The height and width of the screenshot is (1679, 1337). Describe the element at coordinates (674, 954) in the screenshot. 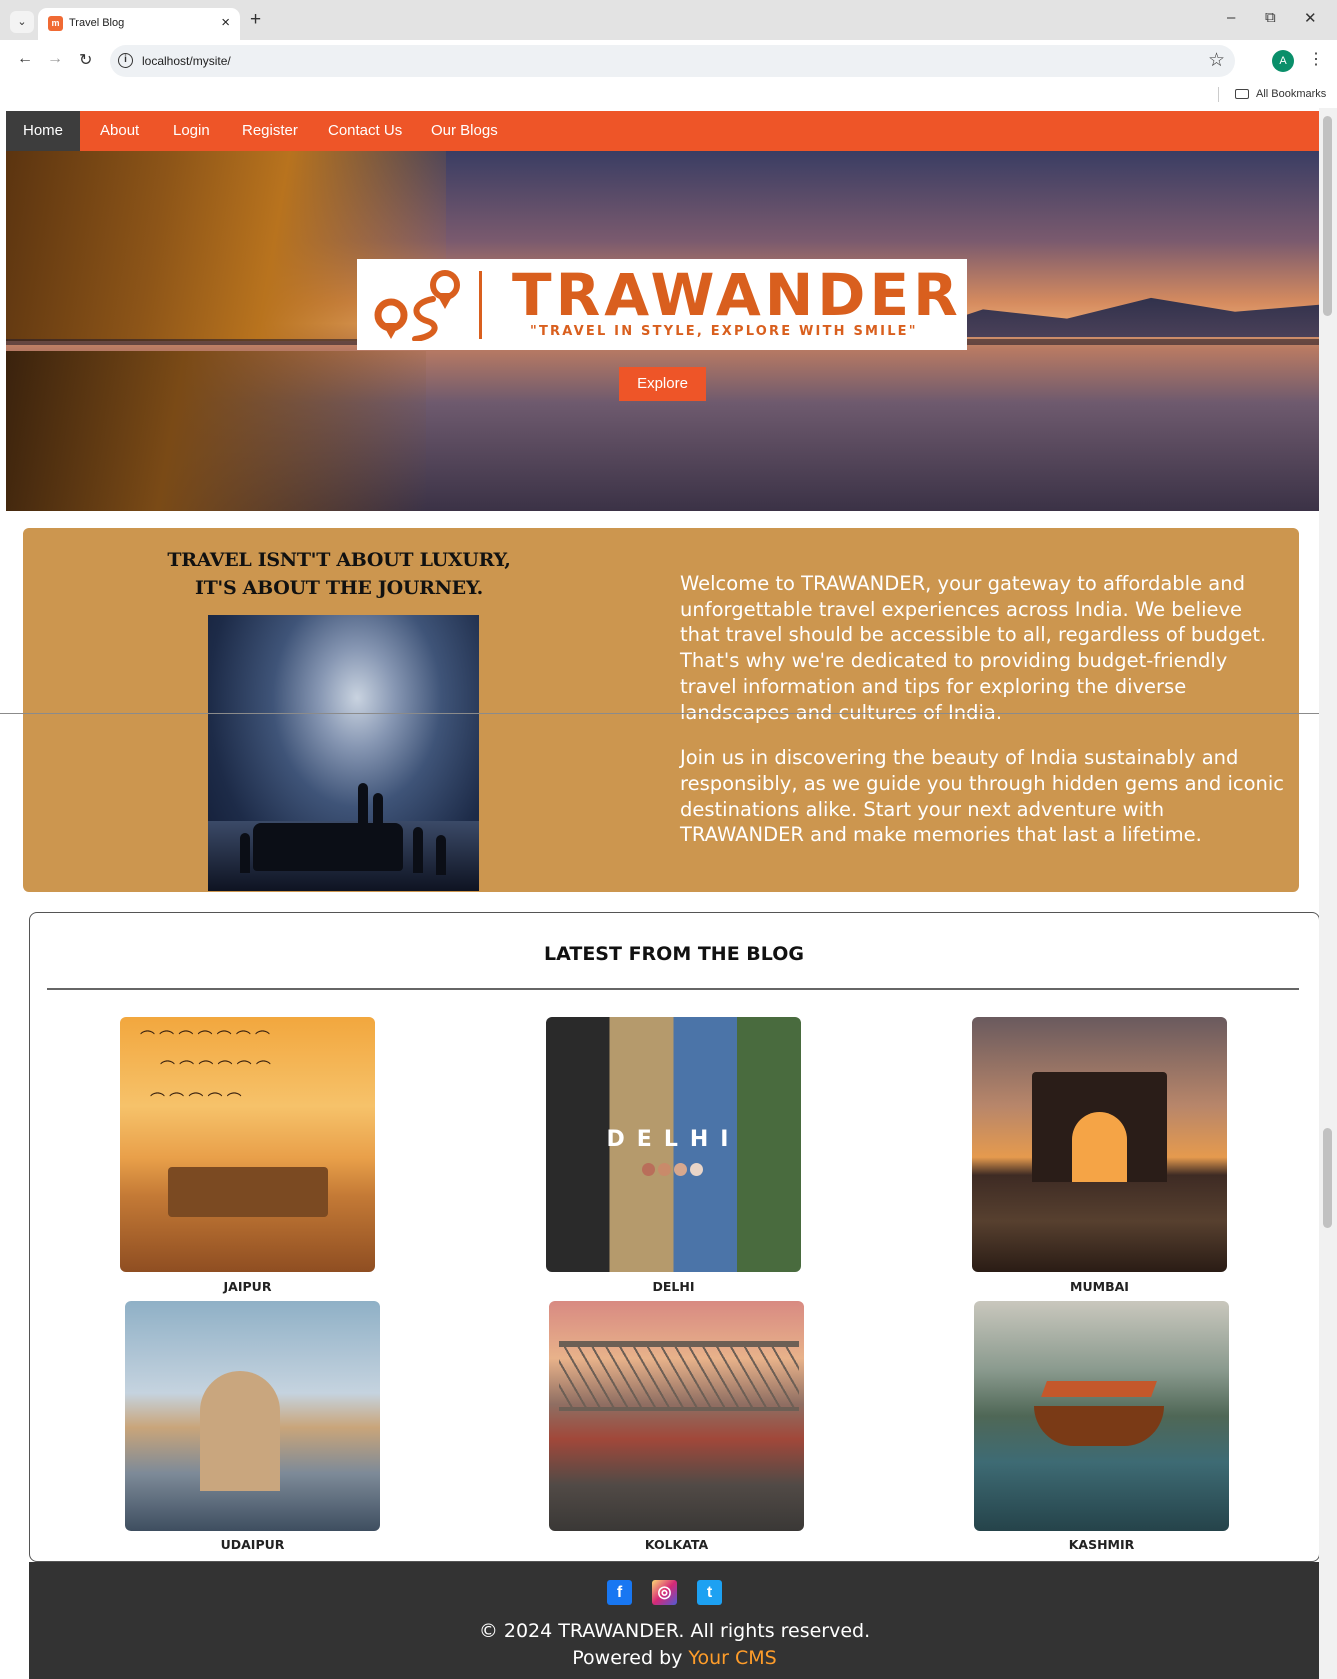

I see `blog-section-title: LATEST FROM THE BLOG` at that location.